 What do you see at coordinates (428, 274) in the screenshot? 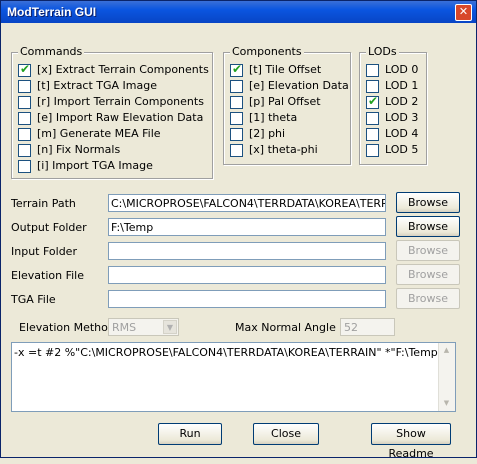
I see `elevation-file-browse-button: Browse` at bounding box center [428, 274].